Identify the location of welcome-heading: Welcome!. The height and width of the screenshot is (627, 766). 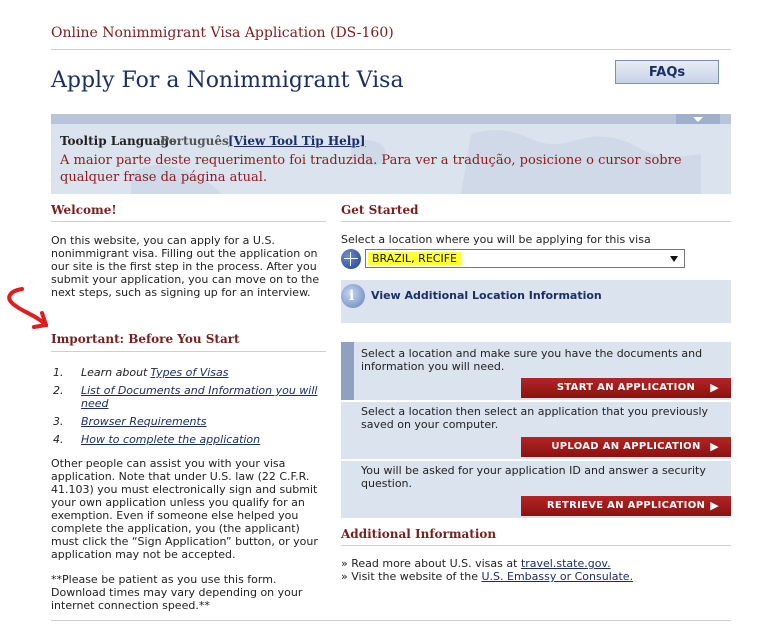
(84, 210).